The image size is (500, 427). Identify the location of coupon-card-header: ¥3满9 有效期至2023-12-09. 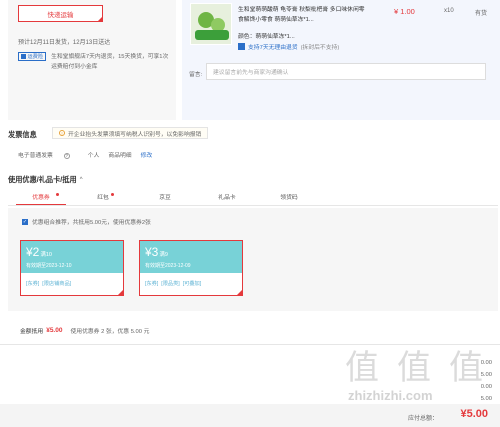
(191, 257).